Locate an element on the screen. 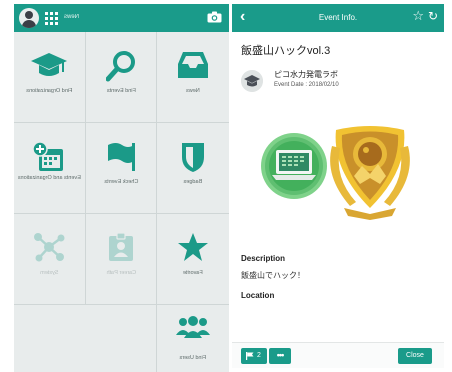  tile-news: News is located at coordinates (193, 77).